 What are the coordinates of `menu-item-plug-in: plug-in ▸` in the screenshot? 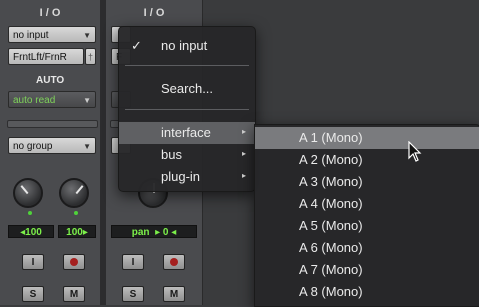 It's located at (187, 177).